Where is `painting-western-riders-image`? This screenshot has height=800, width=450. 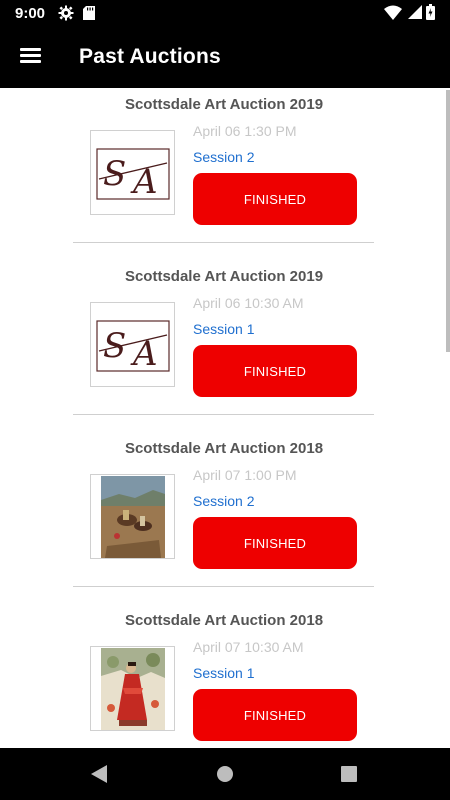 painting-western-riders-image is located at coordinates (132, 516).